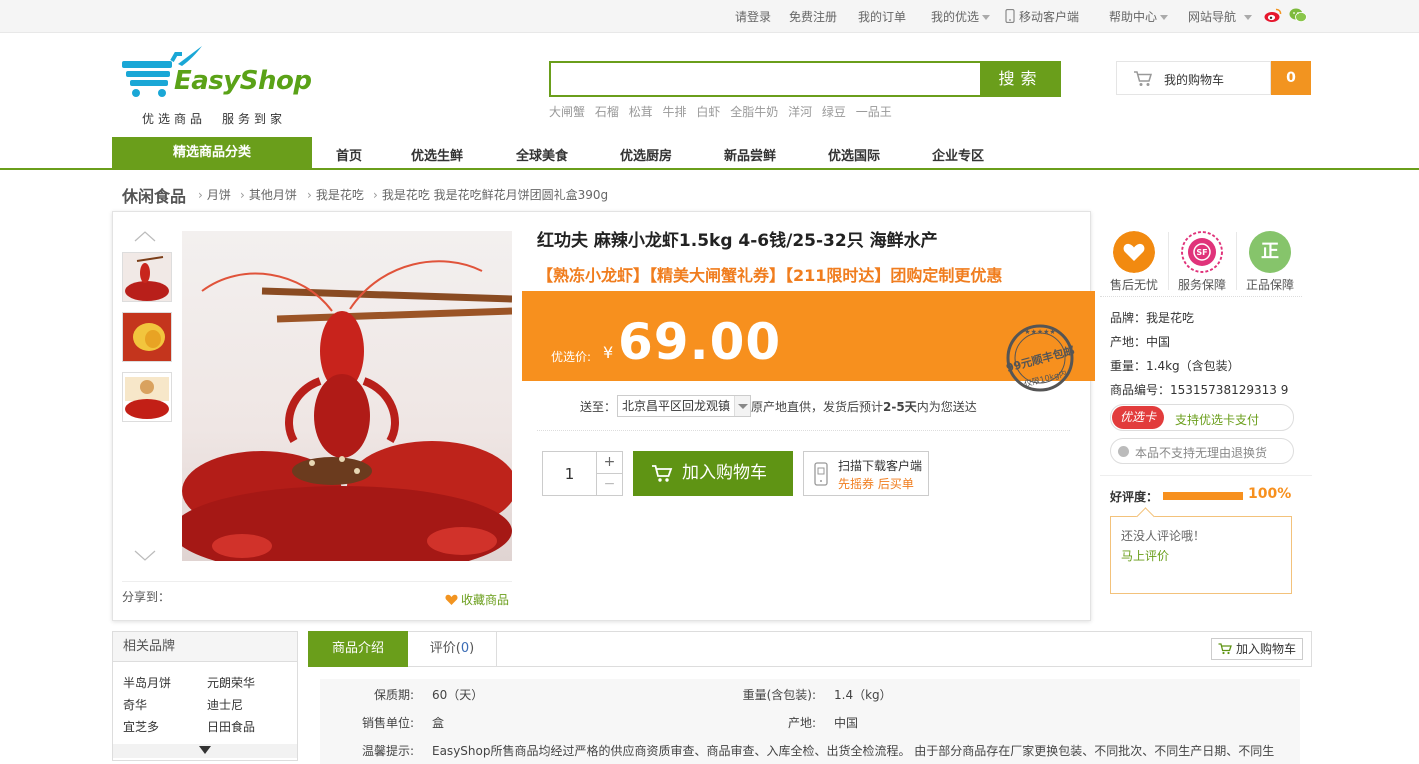 This screenshot has width=1419, height=764. I want to click on scan-line-2: 先摇券 后买单, so click(876, 484).